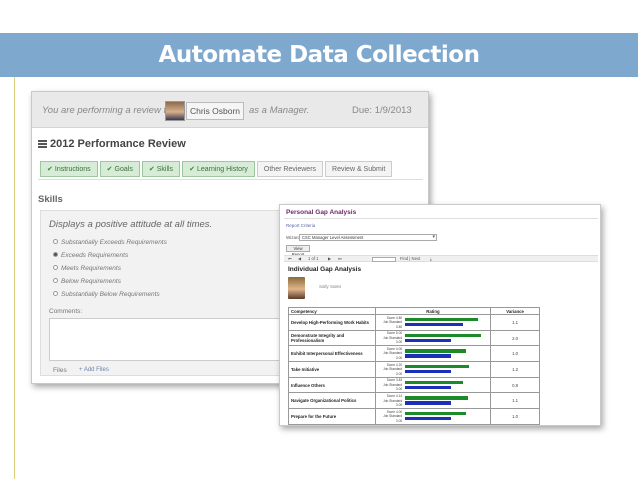 This screenshot has width=638, height=479. What do you see at coordinates (298, 251) in the screenshot?
I see `view-report-button: View Report` at bounding box center [298, 251].